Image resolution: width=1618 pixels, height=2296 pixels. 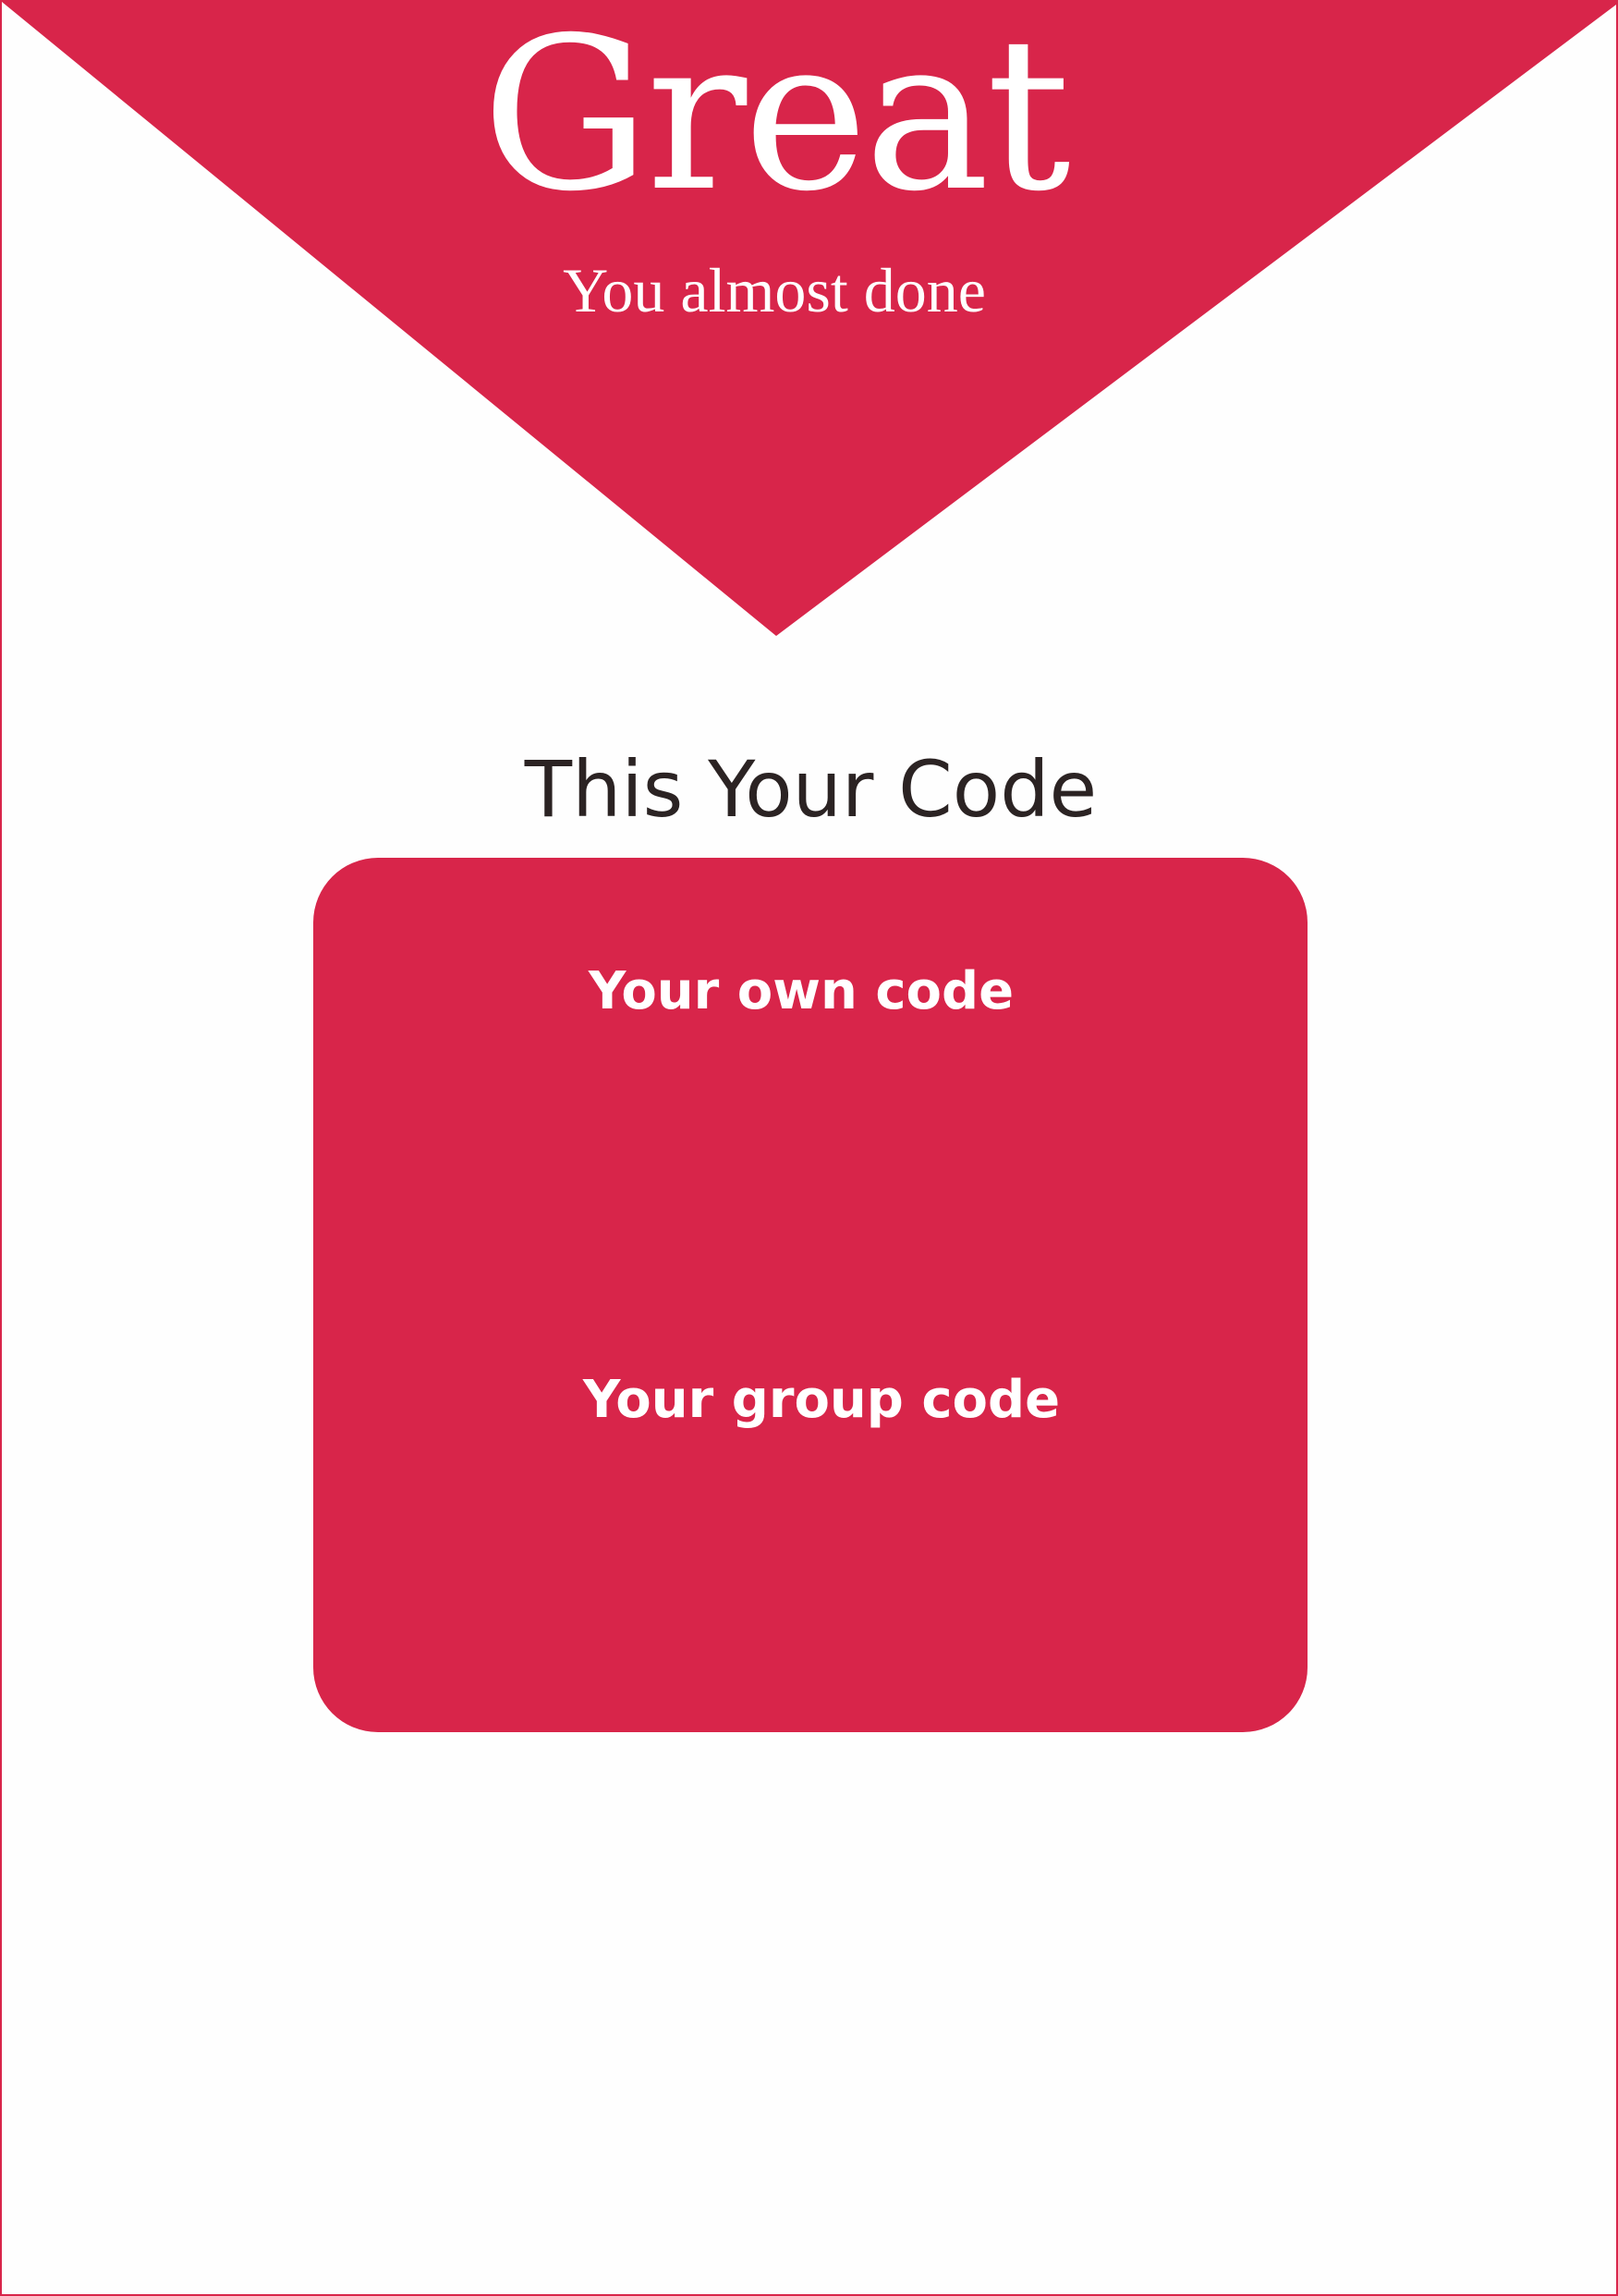 I want to click on page-subtitle: You almost done, so click(x=774, y=290).